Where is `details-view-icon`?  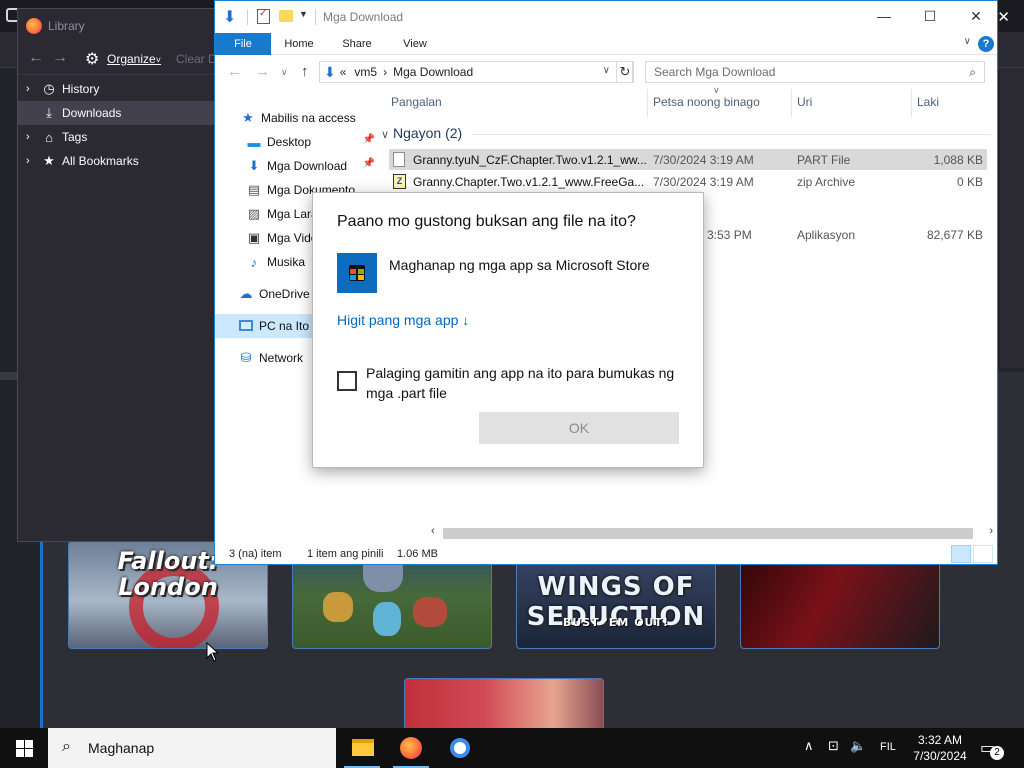
details-view-icon is located at coordinates (961, 554).